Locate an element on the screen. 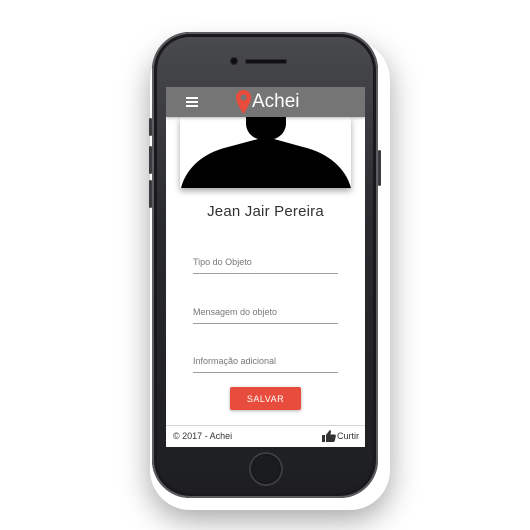  copyright-text: © 2017 - Achei is located at coordinates (203, 436).